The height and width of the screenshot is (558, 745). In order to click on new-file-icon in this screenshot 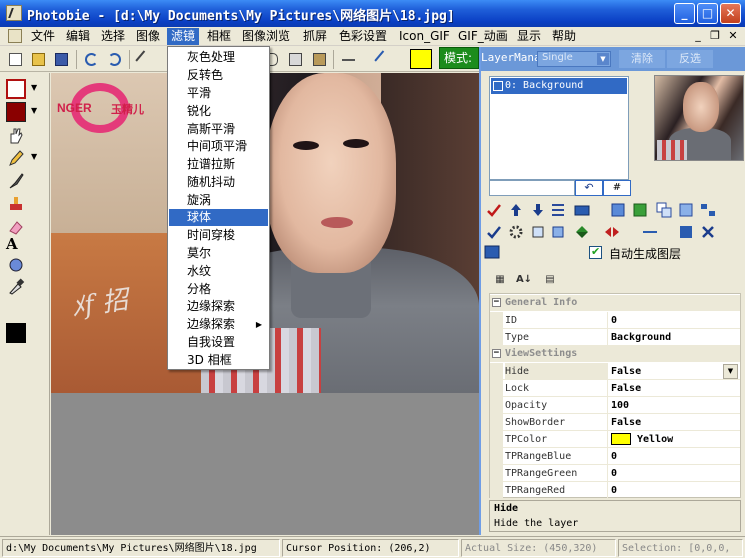, I will do `click(15, 59)`.